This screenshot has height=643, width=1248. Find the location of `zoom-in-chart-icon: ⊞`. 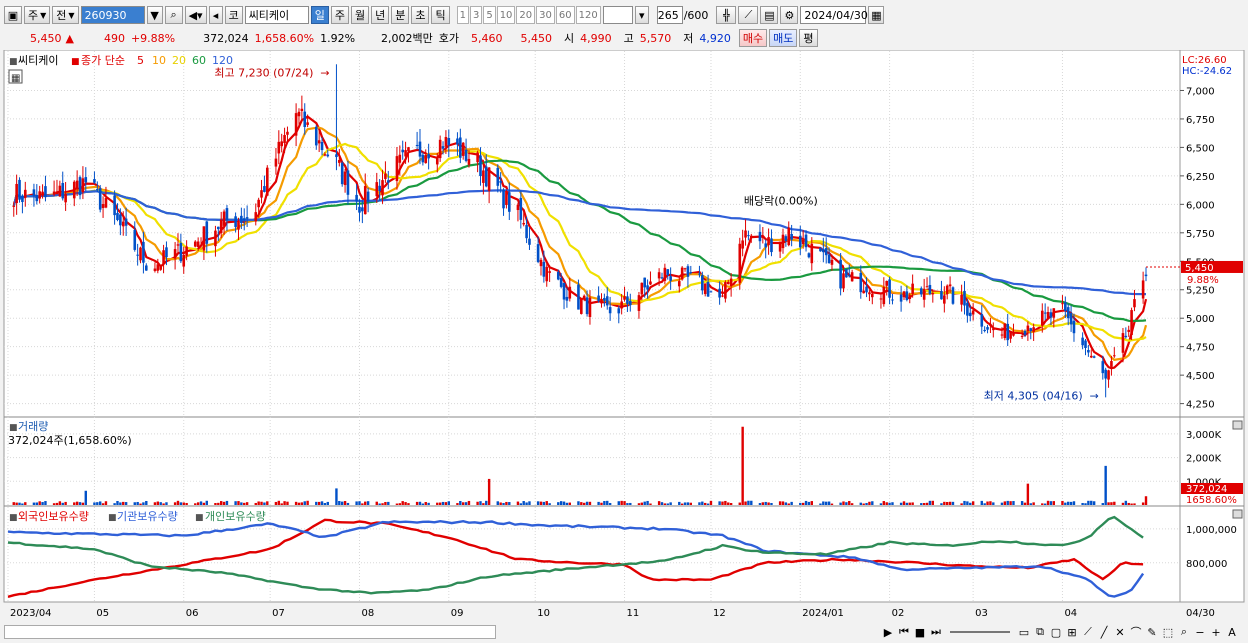

zoom-in-chart-icon: ⊞ is located at coordinates (1072, 632).